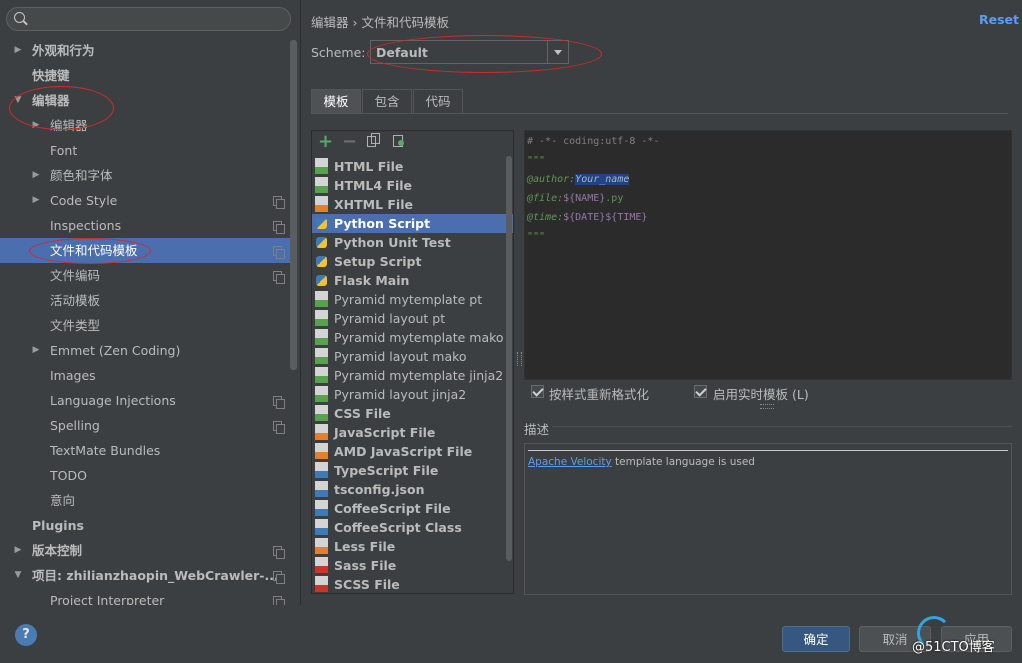 The height and width of the screenshot is (663, 1022). I want to click on template-item: Setup Script, so click(412, 261).